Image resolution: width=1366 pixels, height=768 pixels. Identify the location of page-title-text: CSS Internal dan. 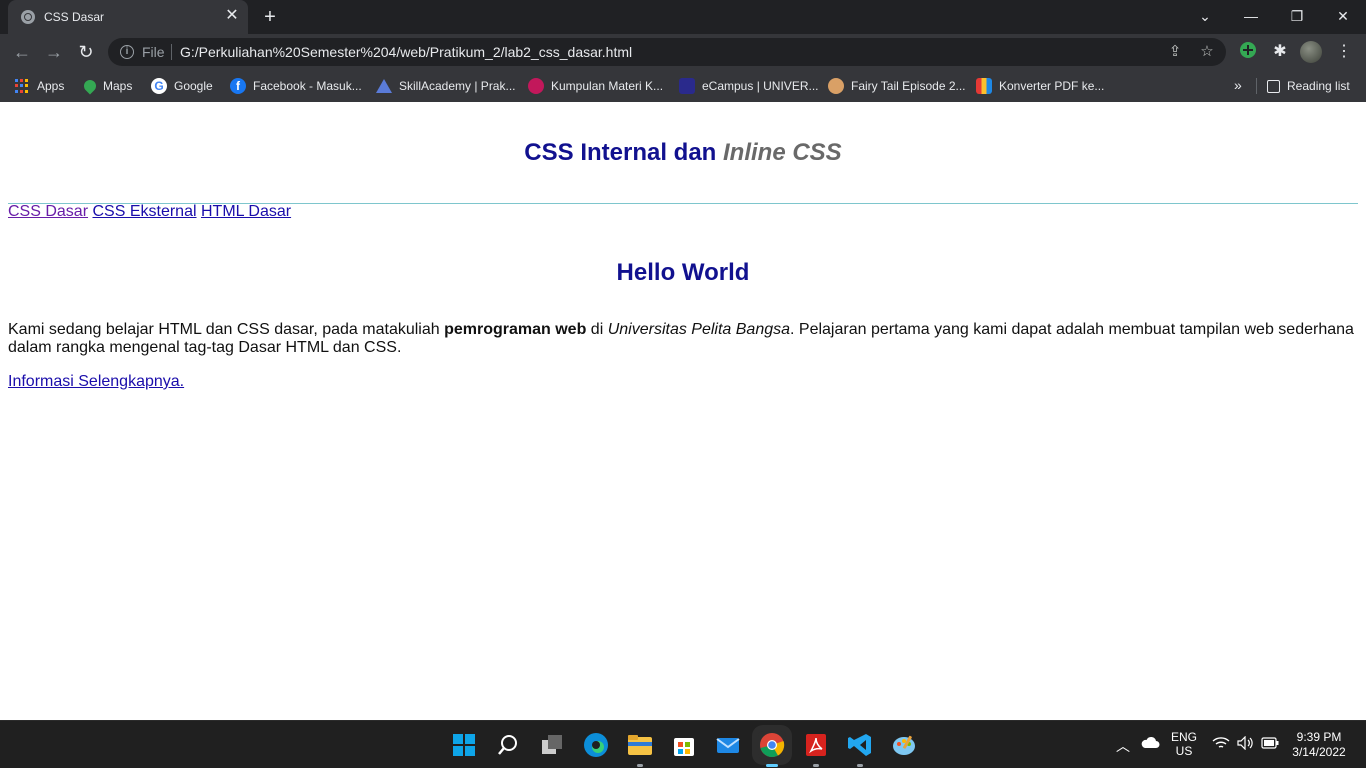
(623, 152).